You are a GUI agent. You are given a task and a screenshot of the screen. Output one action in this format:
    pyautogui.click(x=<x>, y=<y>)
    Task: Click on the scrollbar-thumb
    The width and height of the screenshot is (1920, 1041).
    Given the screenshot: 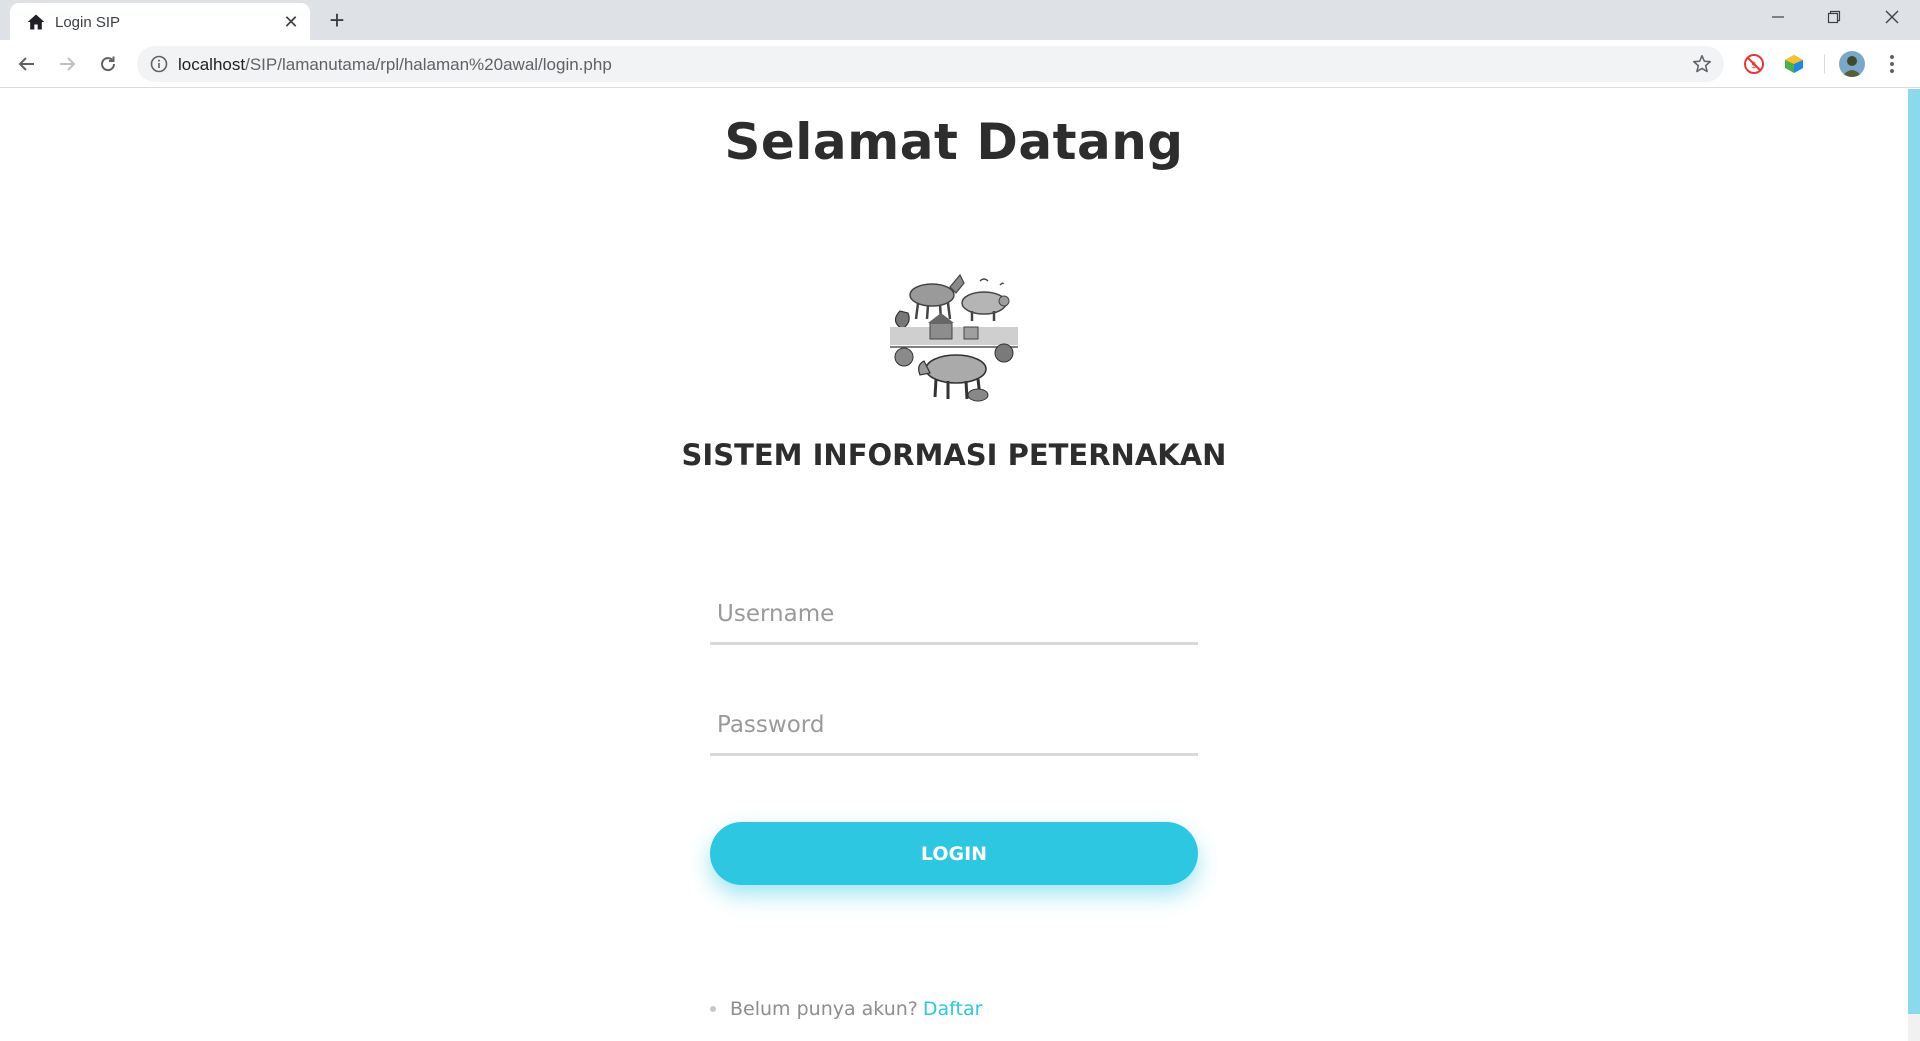 What is the action you would take?
    pyautogui.click(x=1914, y=551)
    